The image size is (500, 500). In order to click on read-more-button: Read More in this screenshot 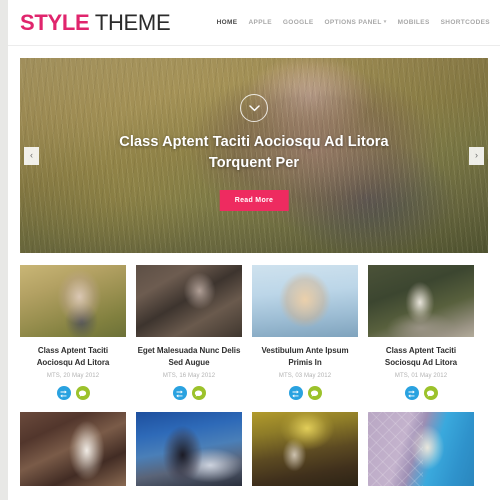, I will do `click(254, 200)`.